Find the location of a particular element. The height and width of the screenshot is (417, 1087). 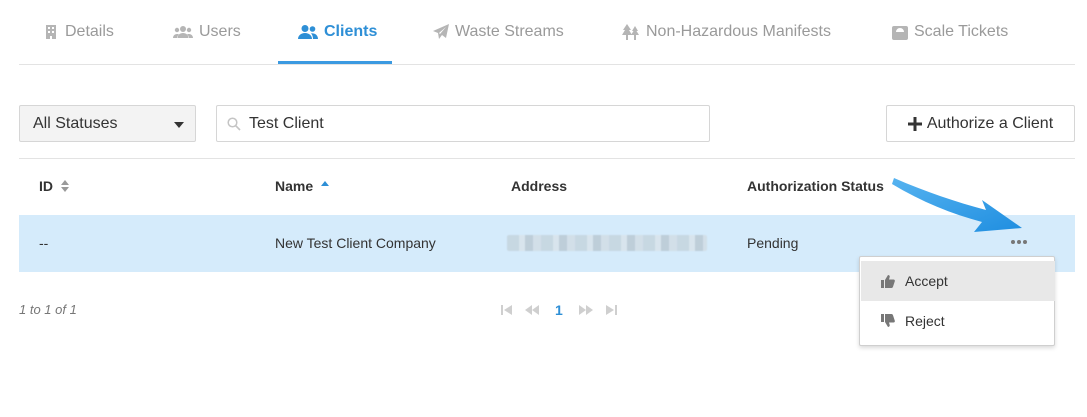

annotation-arrow-icon is located at coordinates (957, 205).